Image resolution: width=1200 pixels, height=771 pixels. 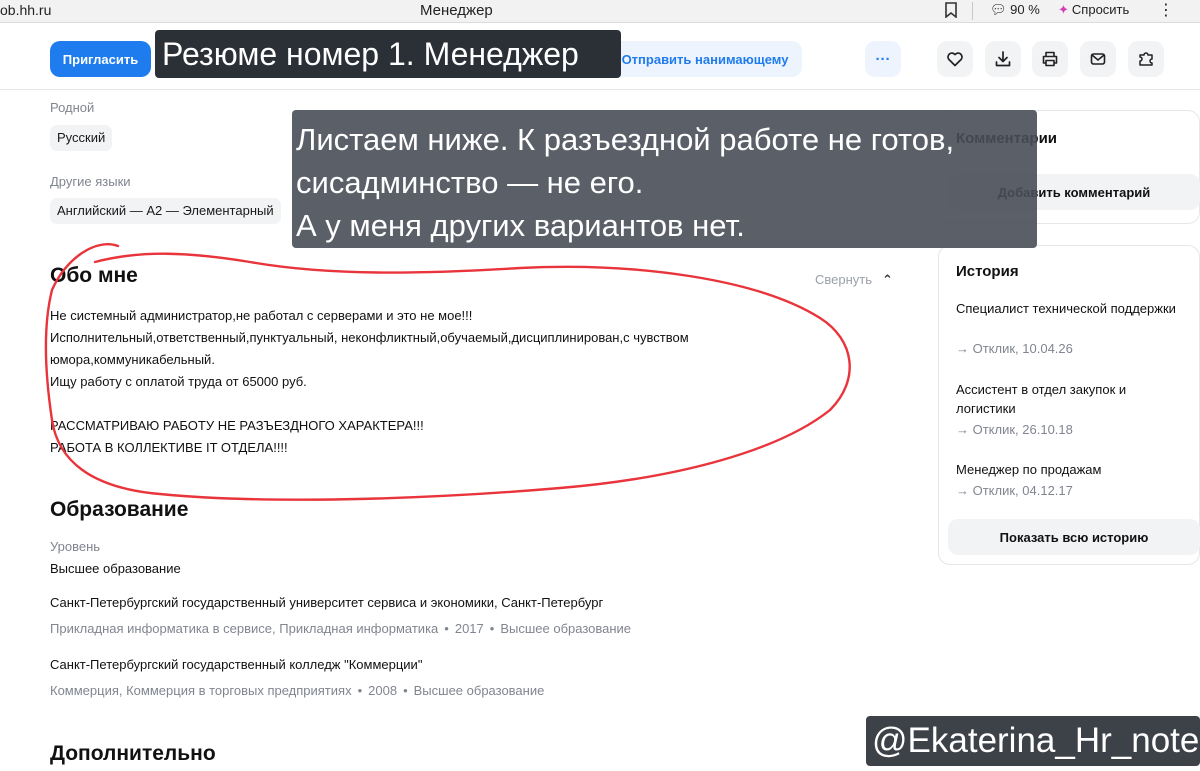 What do you see at coordinates (1014, 490) in the screenshot?
I see `history-item-meta: → Отклик, 04.12.17` at bounding box center [1014, 490].